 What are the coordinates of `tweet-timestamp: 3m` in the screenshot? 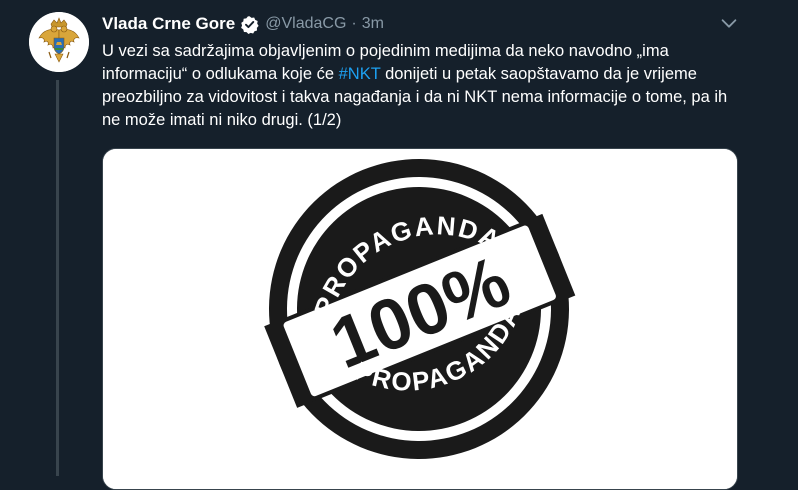 It's located at (373, 24).